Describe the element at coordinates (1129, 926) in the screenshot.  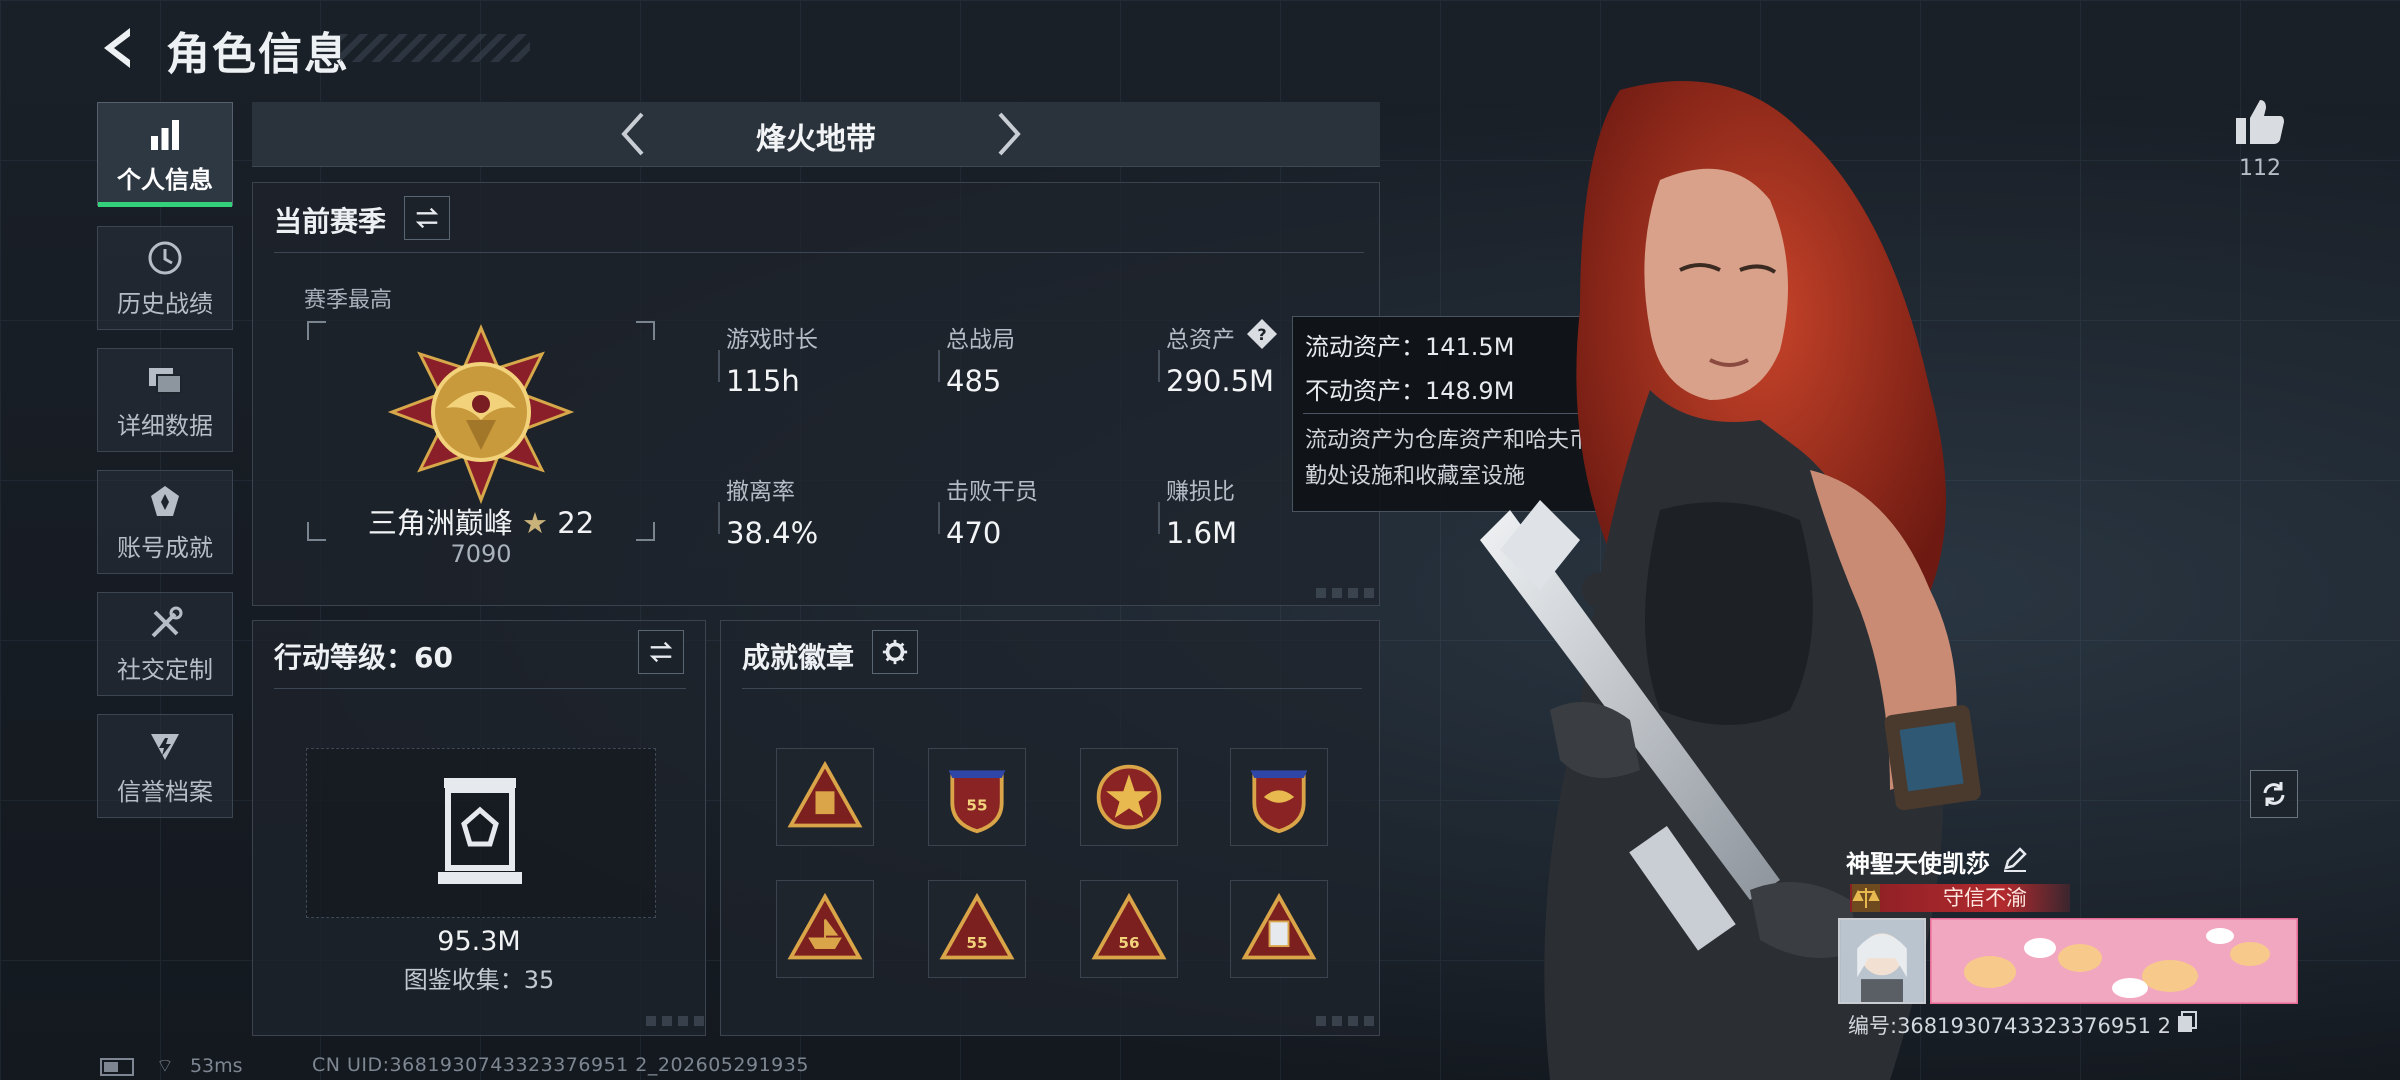
I see `triangle-56-badge-icon: 56` at that location.